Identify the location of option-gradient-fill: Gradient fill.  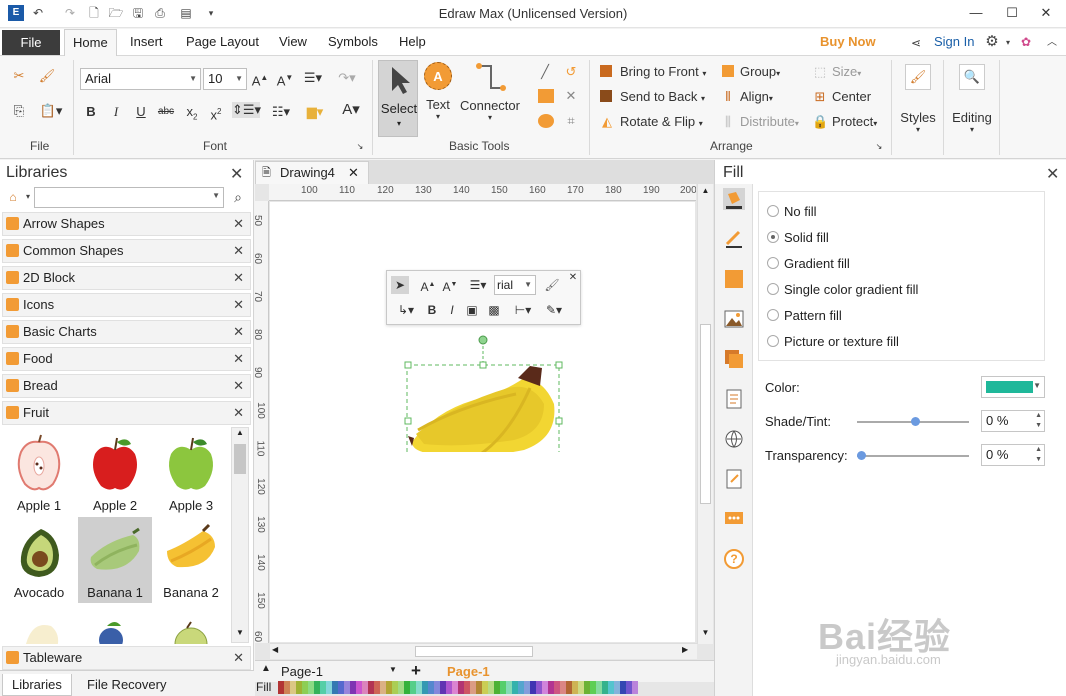
(808, 263).